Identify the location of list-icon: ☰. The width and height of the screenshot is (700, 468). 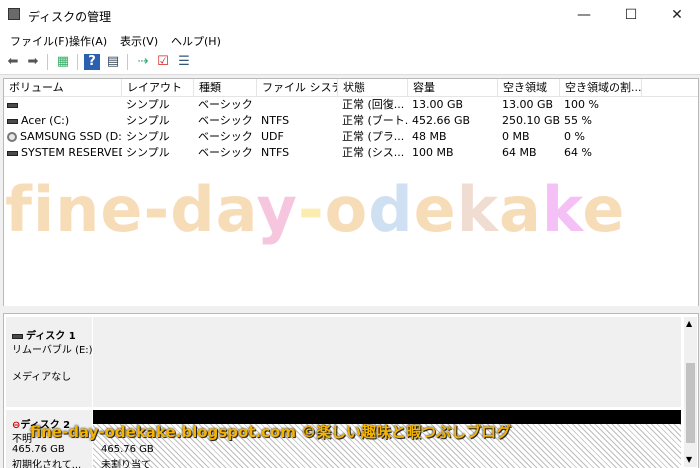
(184, 62).